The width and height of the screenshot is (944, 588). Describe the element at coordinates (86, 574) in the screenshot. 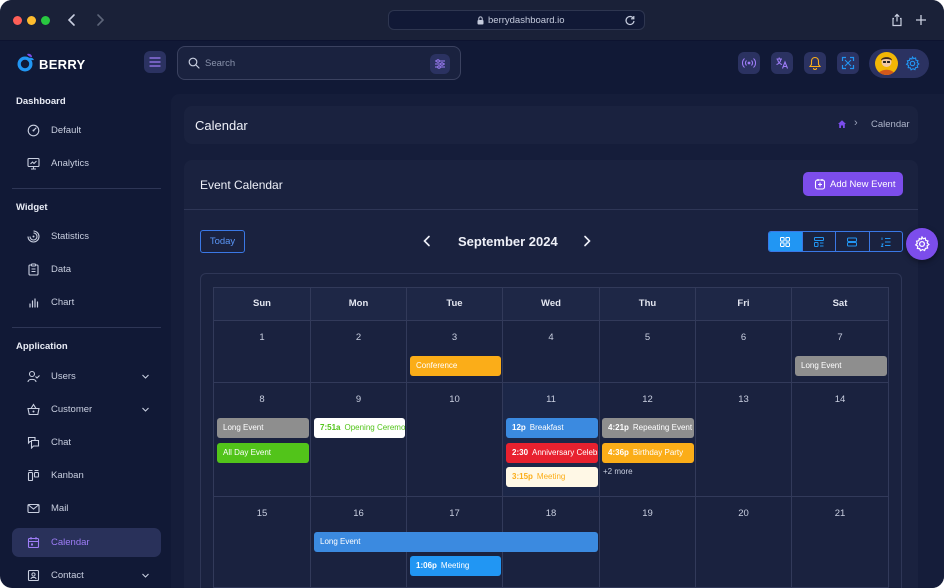

I see `sidebar-item-contact: Contact` at that location.